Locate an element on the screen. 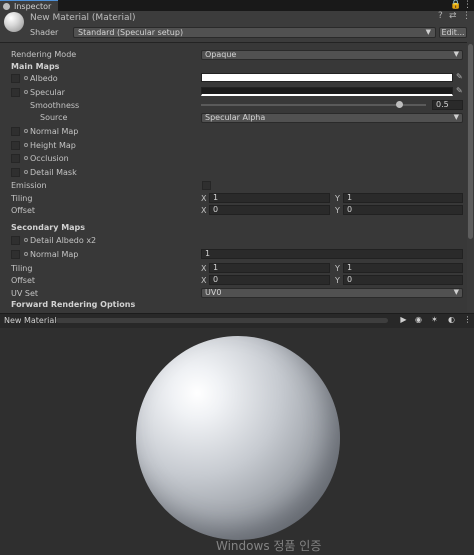 The image size is (474, 555). inspector-tab-label: Inspector is located at coordinates (33, 6).